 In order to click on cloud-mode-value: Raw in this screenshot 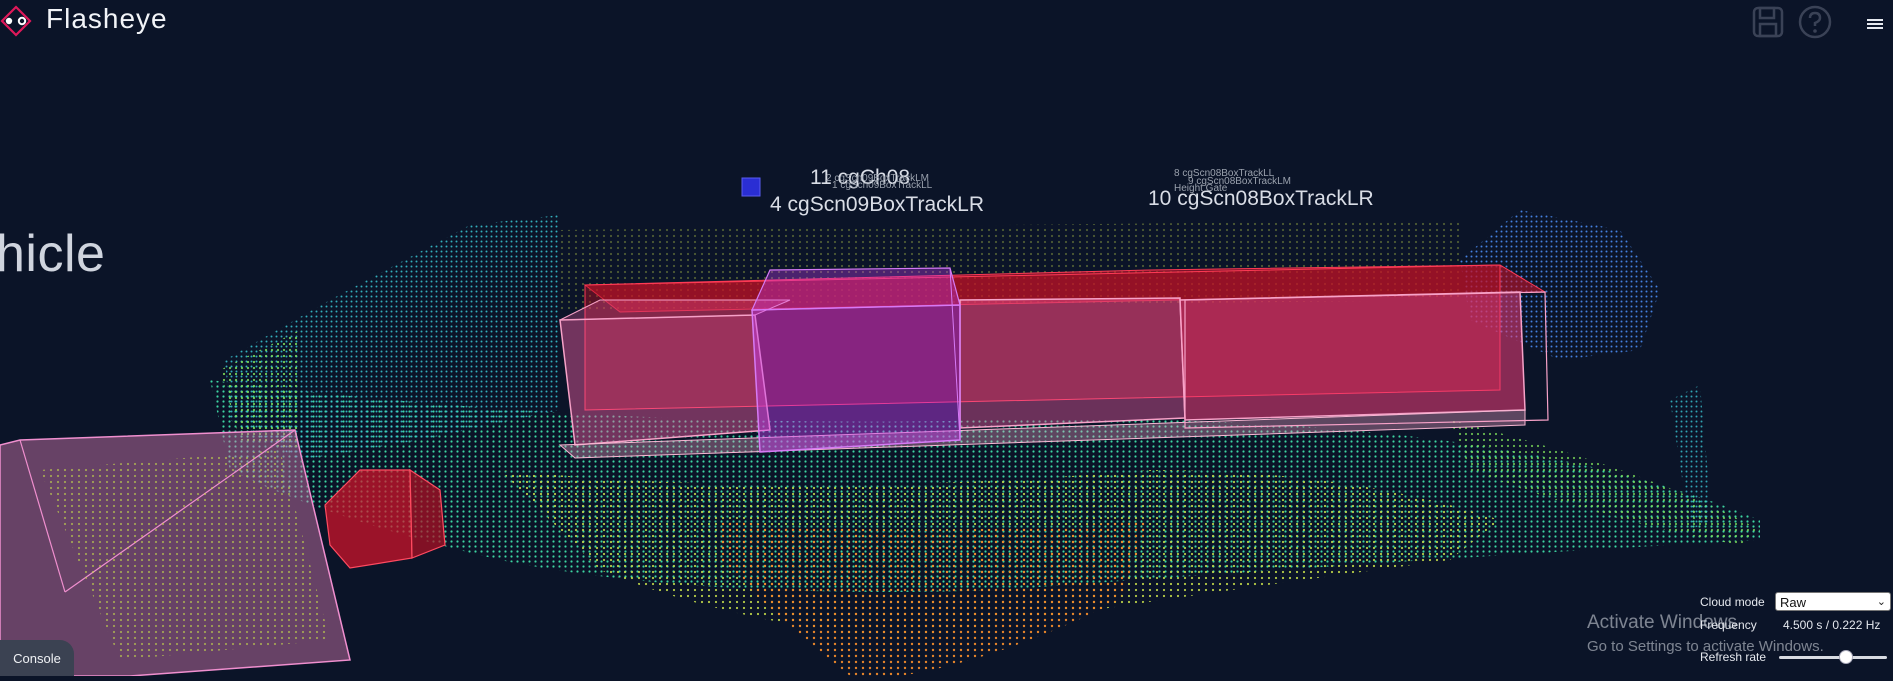, I will do `click(1793, 602)`.